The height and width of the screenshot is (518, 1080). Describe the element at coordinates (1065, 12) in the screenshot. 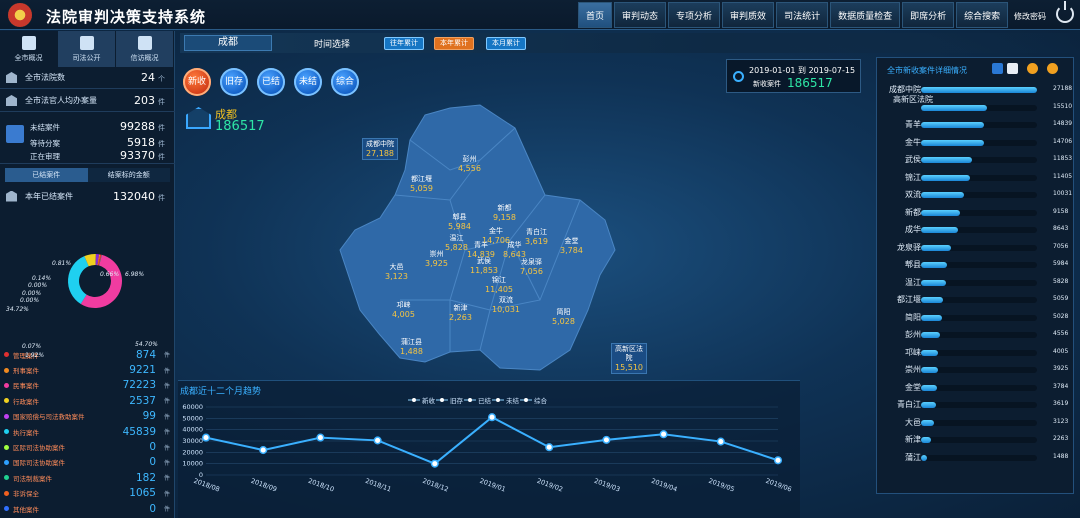

I see `power-icon` at that location.